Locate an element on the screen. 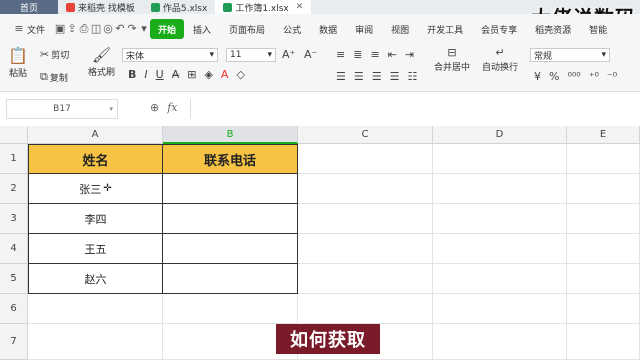  cell-e6 is located at coordinates (603, 309).